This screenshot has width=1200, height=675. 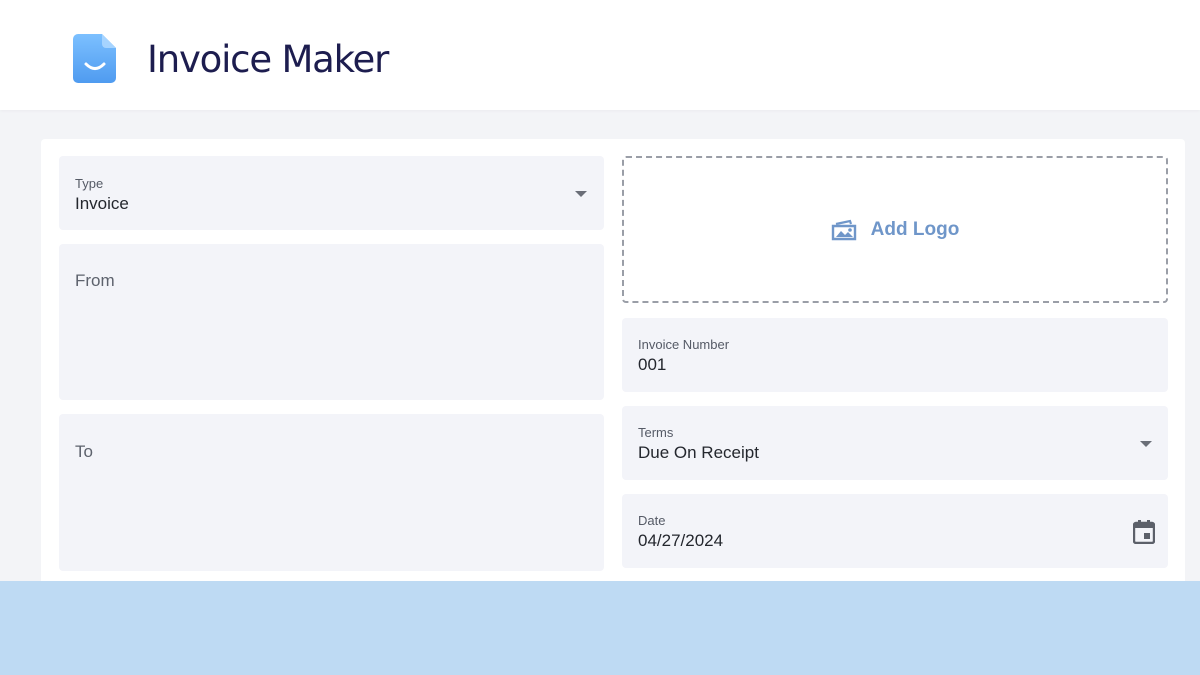 I want to click on document-smile-icon, so click(x=94, y=58).